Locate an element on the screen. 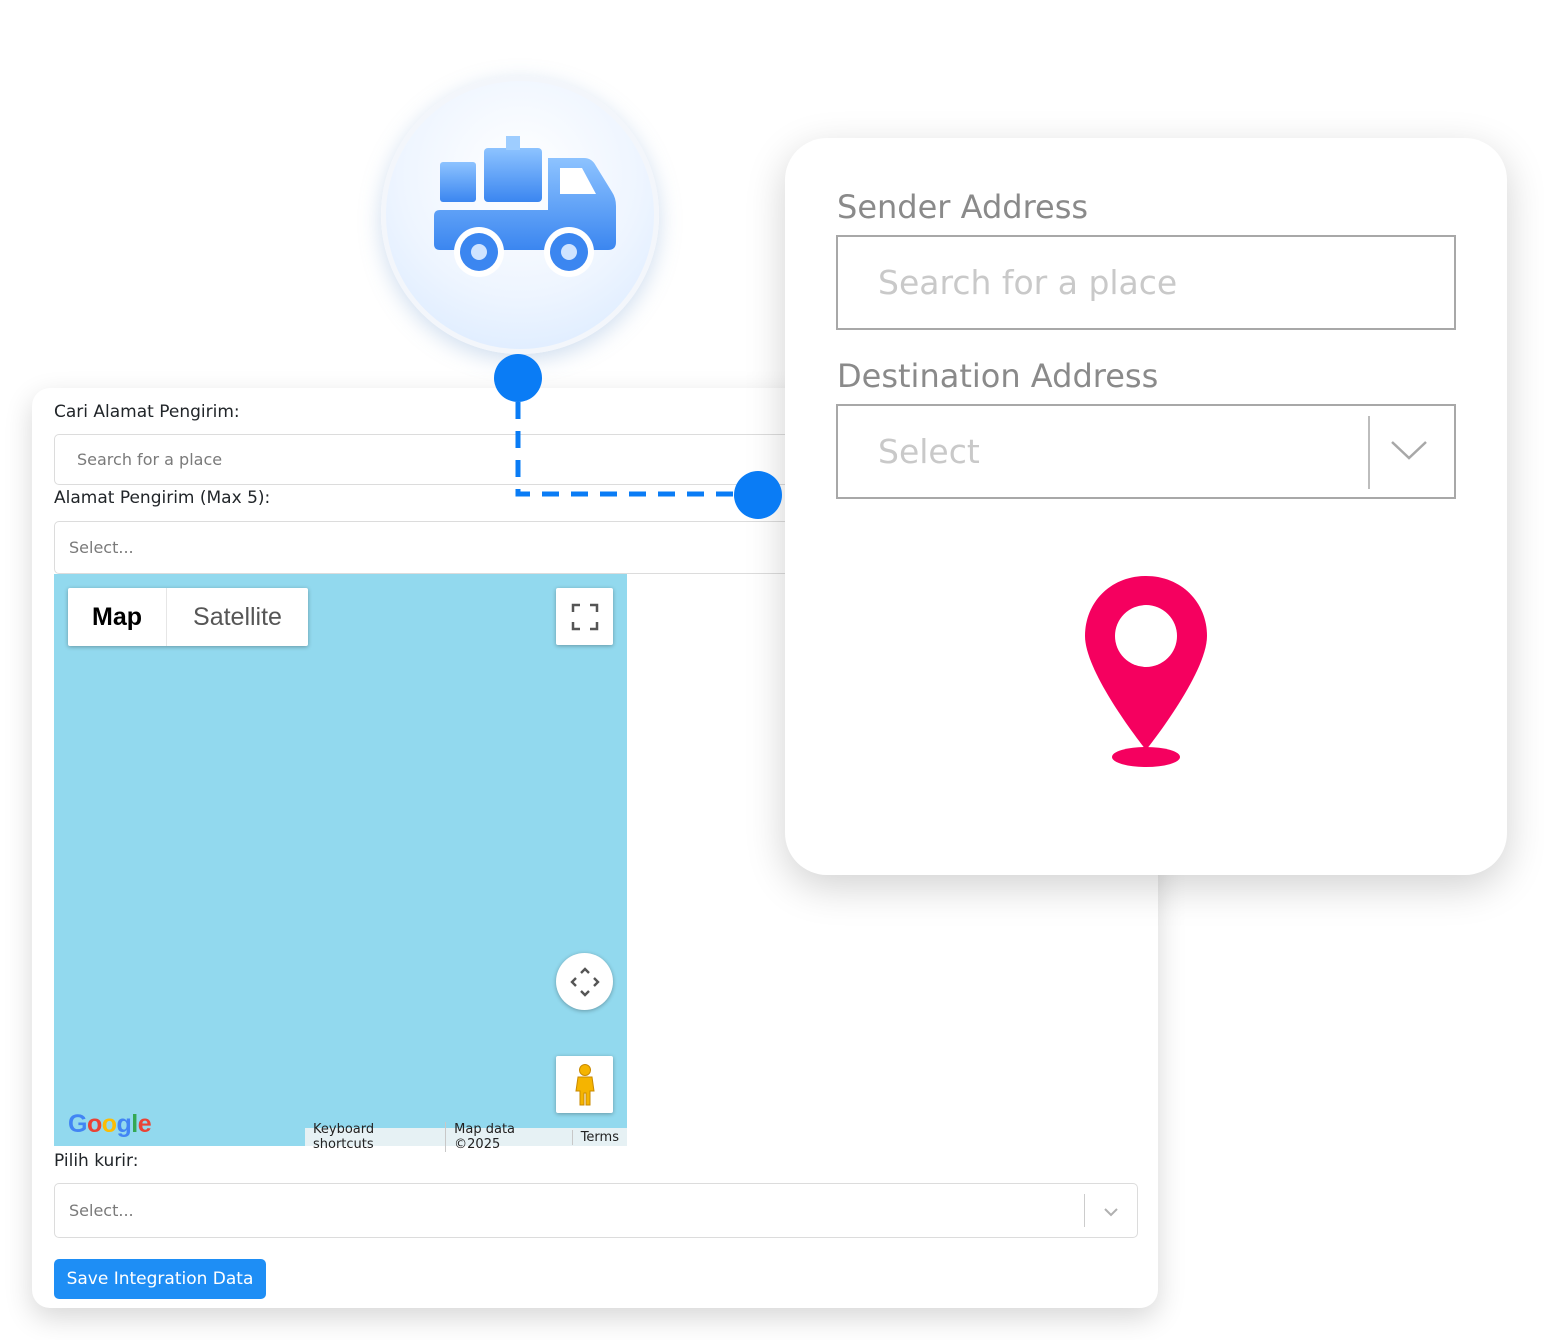 The height and width of the screenshot is (1340, 1544). connector-dot-top is located at coordinates (518, 378).